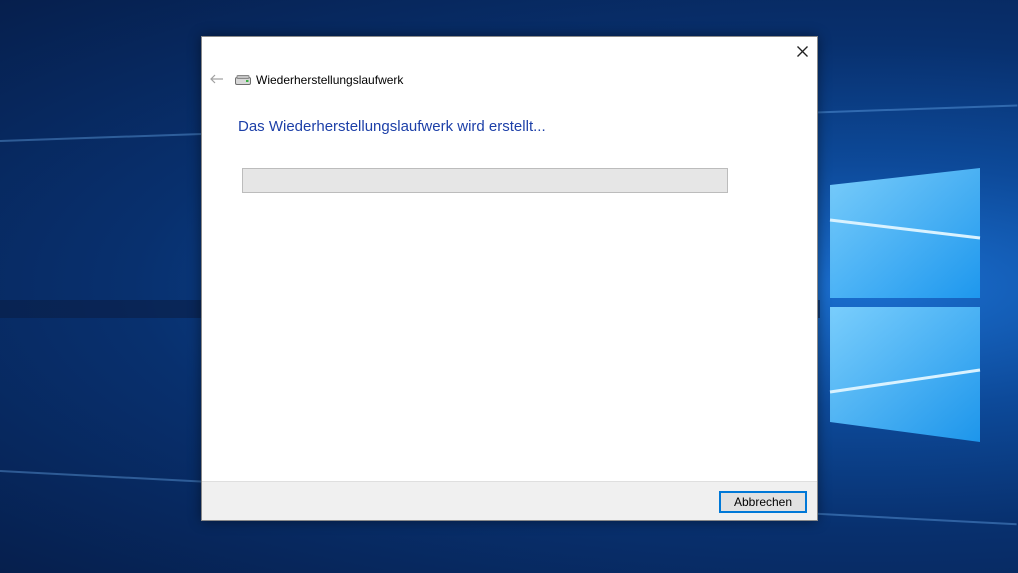 Image resolution: width=1018 pixels, height=573 pixels. What do you see at coordinates (763, 502) in the screenshot?
I see `cancel-button: Abbrechen` at bounding box center [763, 502].